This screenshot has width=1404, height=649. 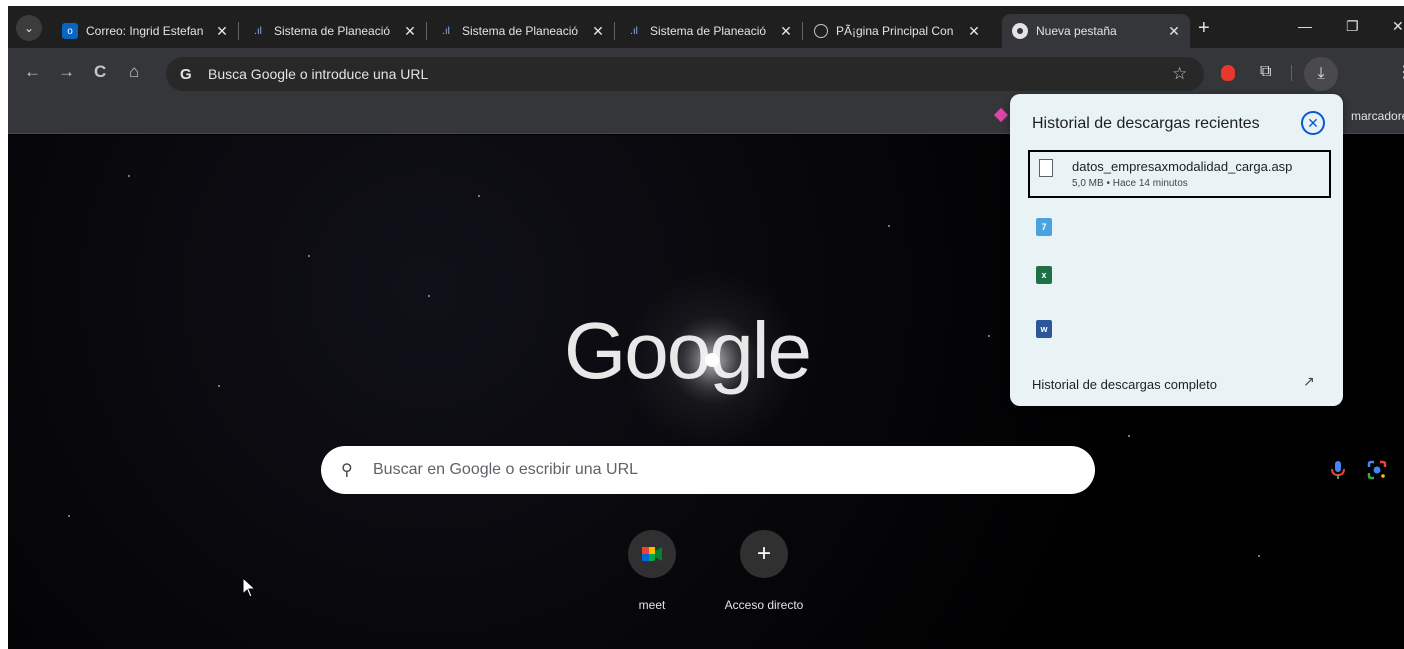 I want to click on light-flare, so click(x=712, y=360).